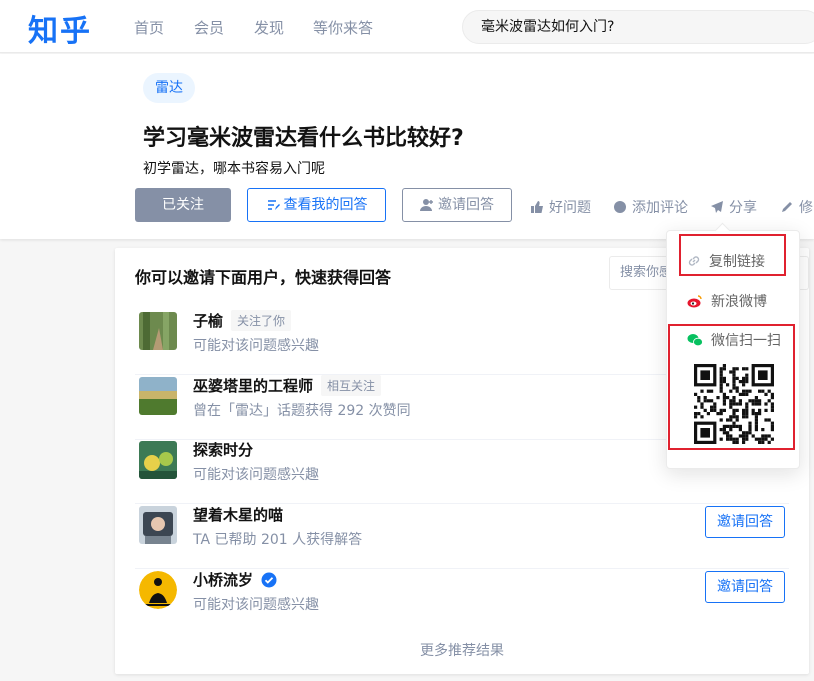 This screenshot has width=814, height=681. I want to click on share-label: 分享, so click(743, 208).